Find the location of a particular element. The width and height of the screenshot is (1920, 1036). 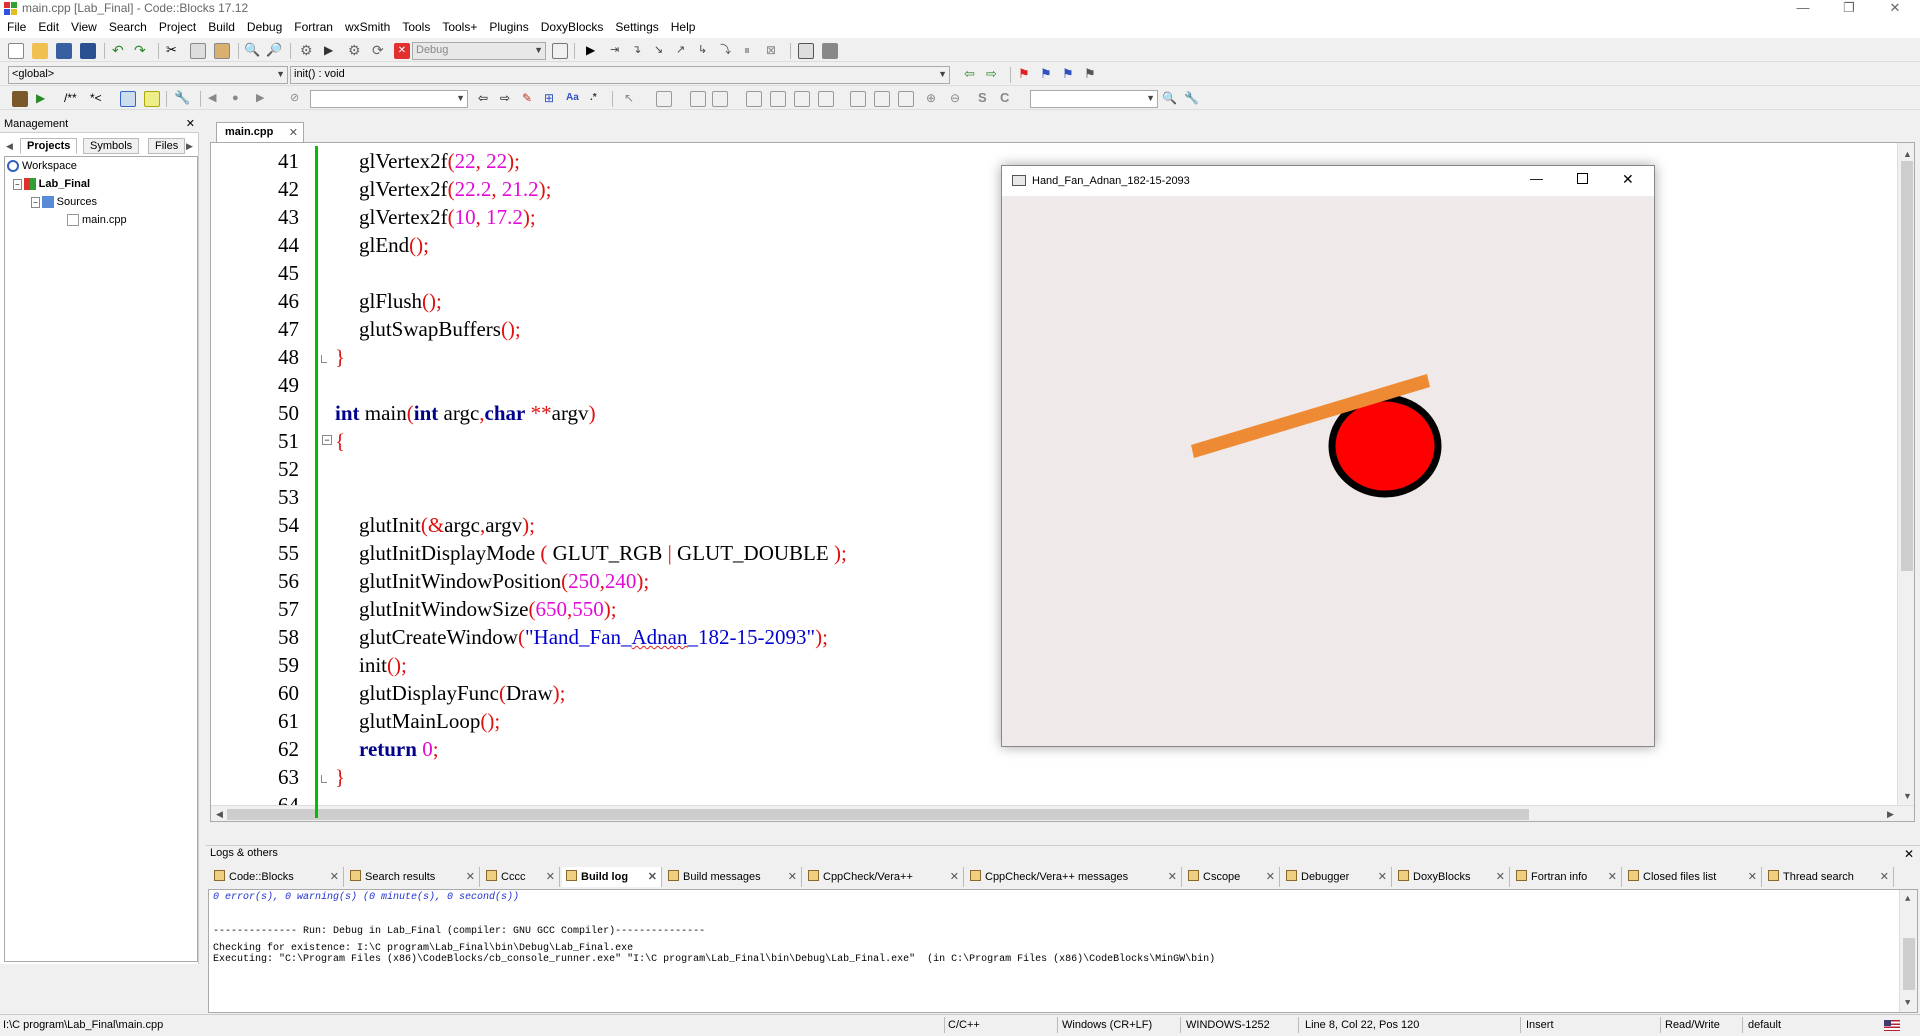

incremental-search-input: ▼ is located at coordinates (389, 99).